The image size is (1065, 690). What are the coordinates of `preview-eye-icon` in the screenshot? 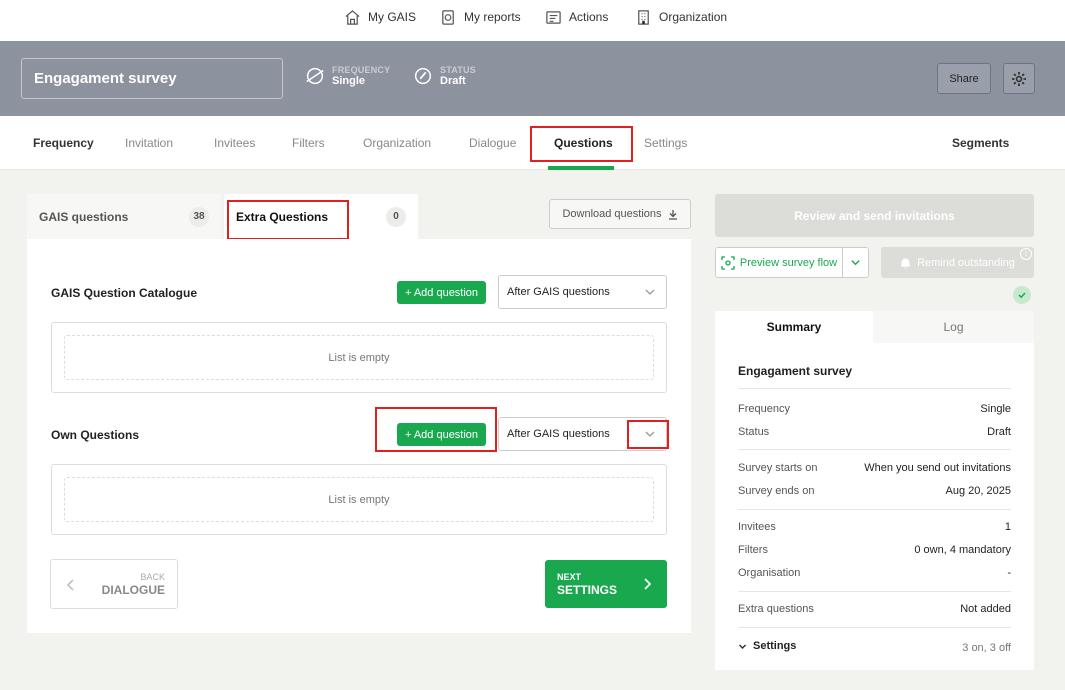 It's located at (728, 262).